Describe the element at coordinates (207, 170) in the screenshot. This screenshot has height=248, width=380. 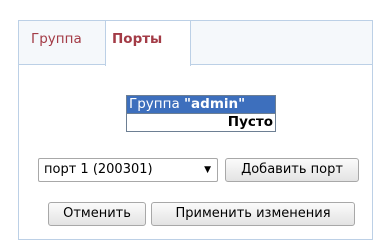
I see `chevron-down-icon: ▼` at that location.